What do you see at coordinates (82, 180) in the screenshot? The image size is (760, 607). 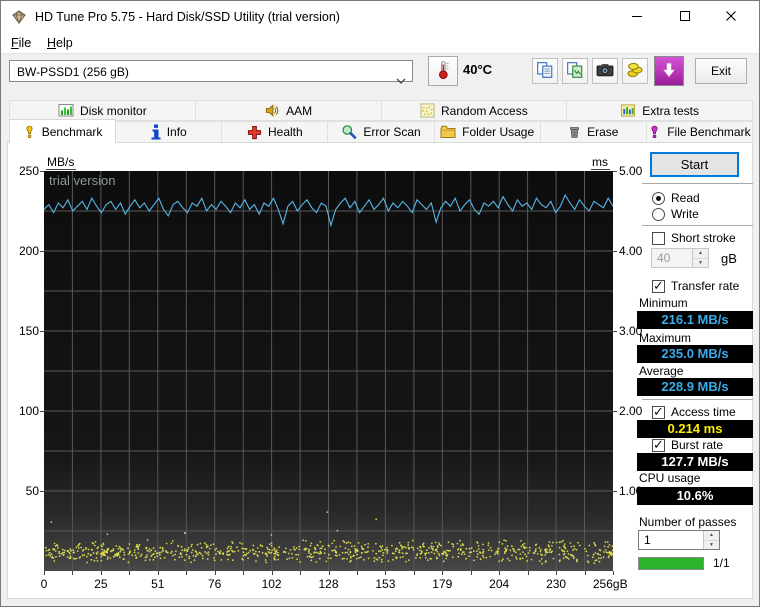 I see `trial-watermark: trial version` at bounding box center [82, 180].